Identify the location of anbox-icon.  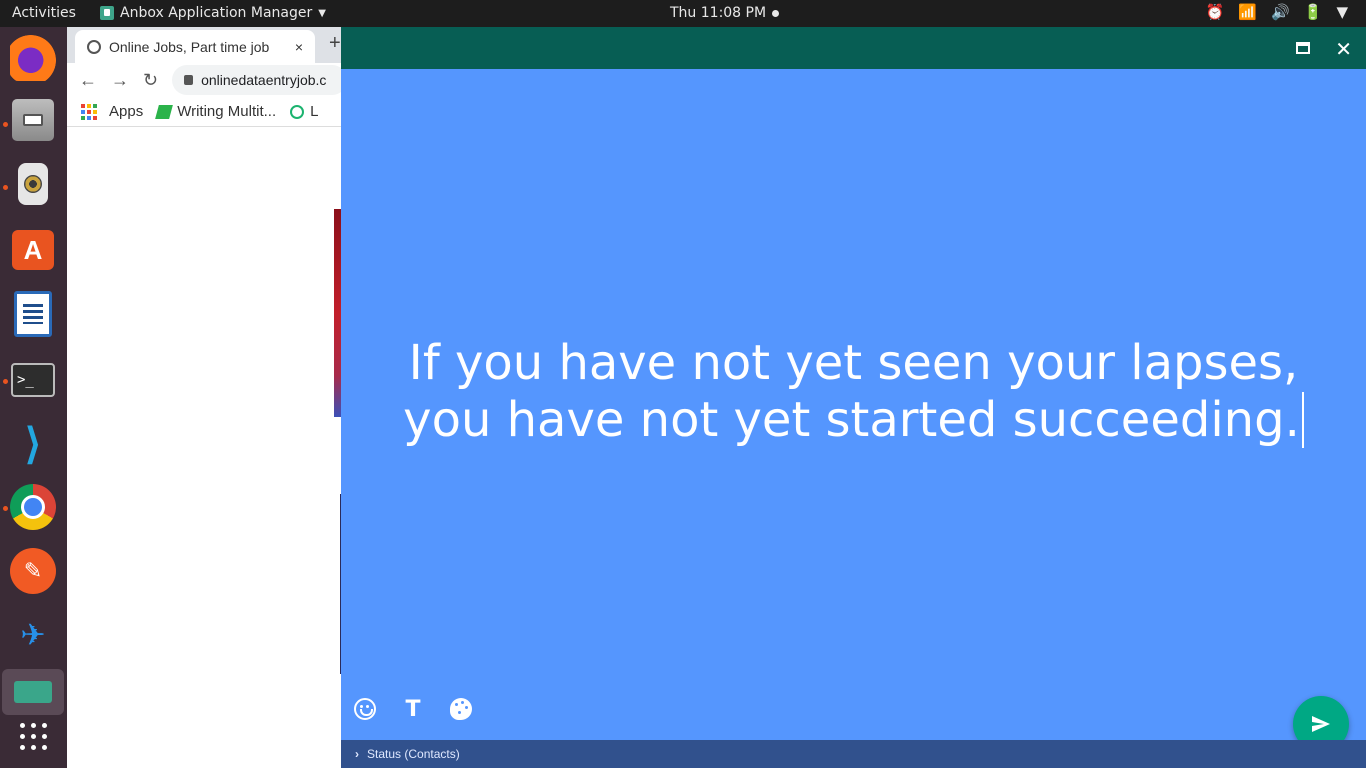
(33, 692).